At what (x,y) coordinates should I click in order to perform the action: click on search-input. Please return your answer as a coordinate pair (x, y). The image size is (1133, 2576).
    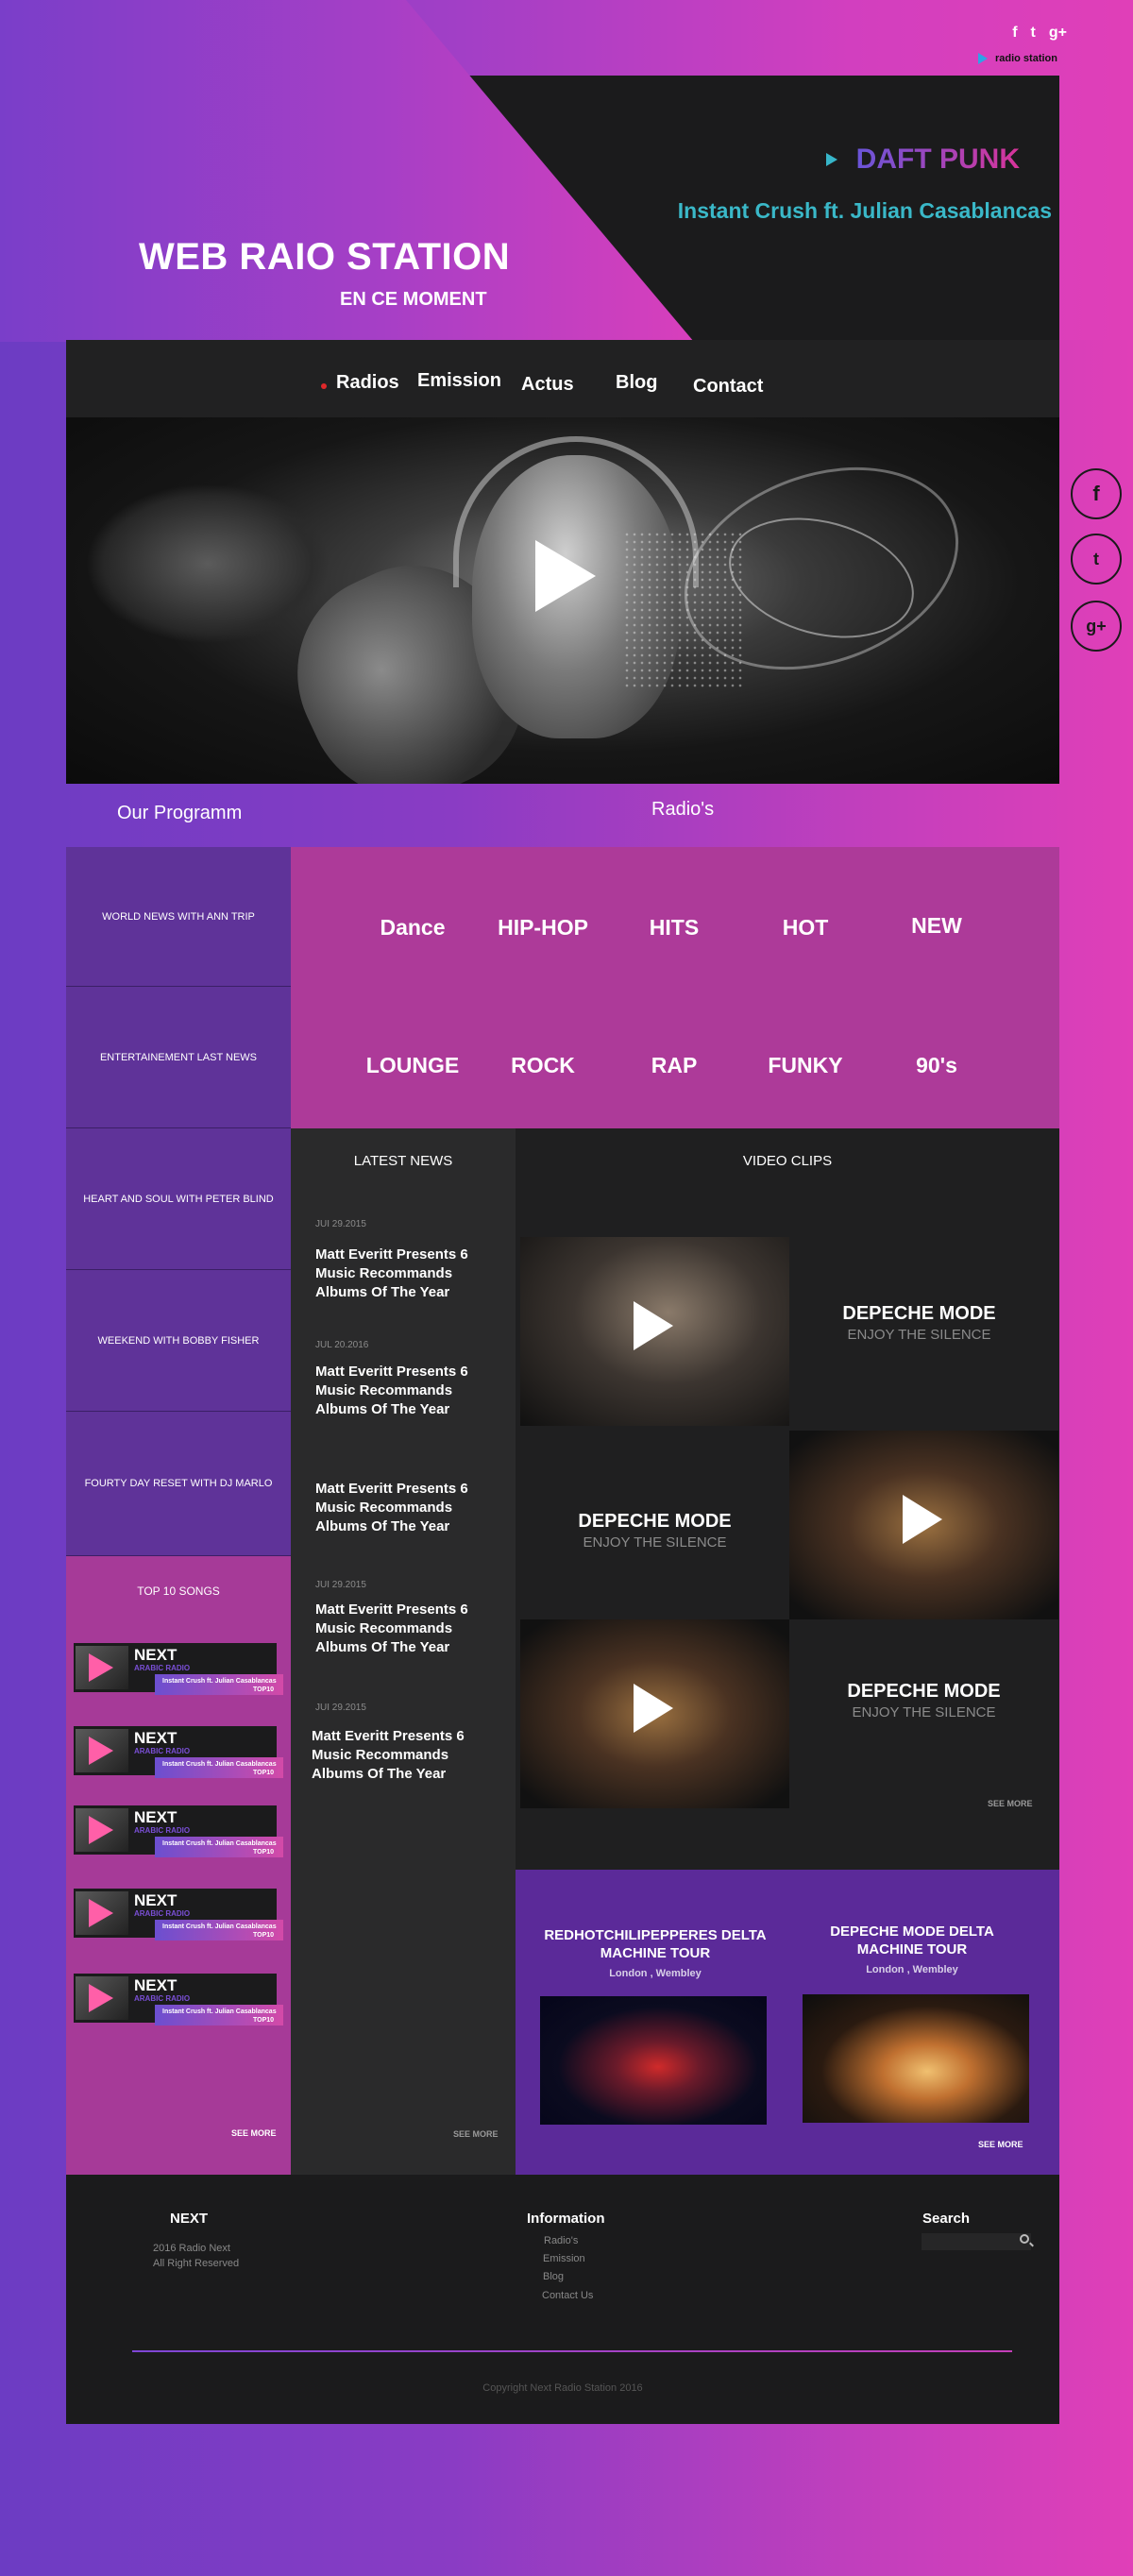
    Looking at the image, I should click on (977, 2241).